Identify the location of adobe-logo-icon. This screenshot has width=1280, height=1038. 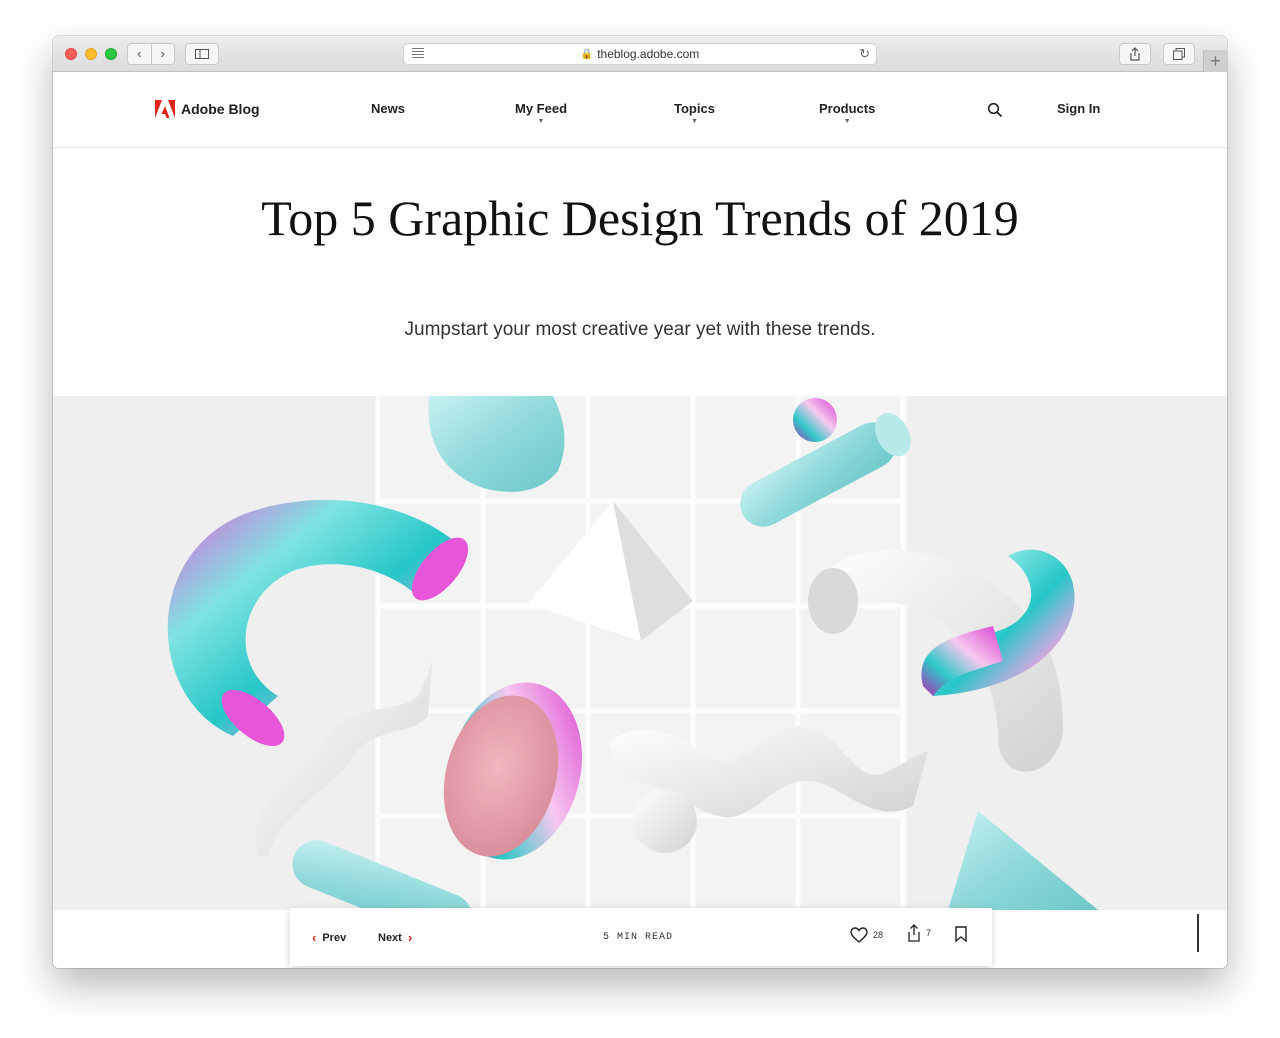
(165, 109).